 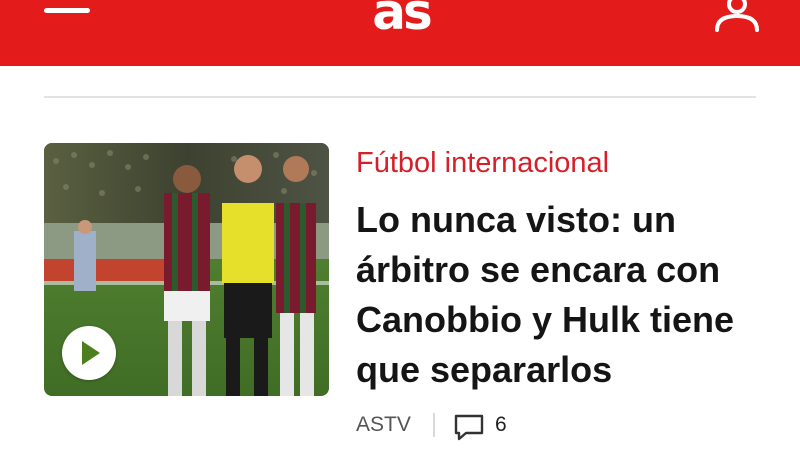 What do you see at coordinates (67, 10) in the screenshot?
I see `hamburger-menu-icon` at bounding box center [67, 10].